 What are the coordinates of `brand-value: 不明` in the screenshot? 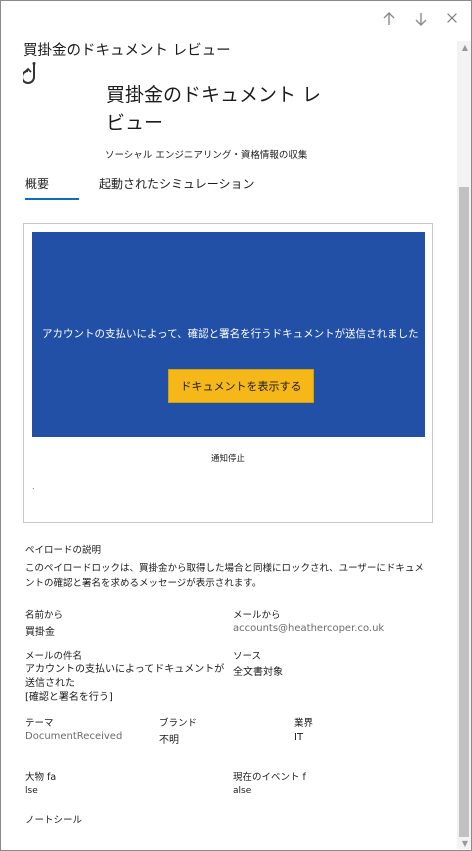 It's located at (169, 740).